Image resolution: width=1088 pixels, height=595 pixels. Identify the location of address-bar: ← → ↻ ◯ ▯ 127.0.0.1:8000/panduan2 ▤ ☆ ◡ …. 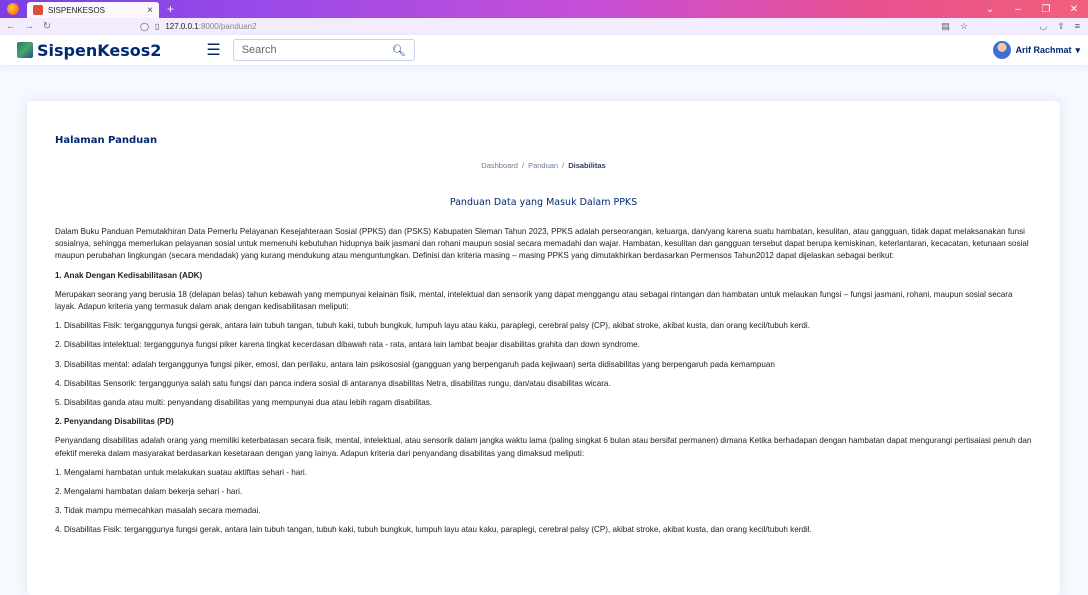
(544, 26).